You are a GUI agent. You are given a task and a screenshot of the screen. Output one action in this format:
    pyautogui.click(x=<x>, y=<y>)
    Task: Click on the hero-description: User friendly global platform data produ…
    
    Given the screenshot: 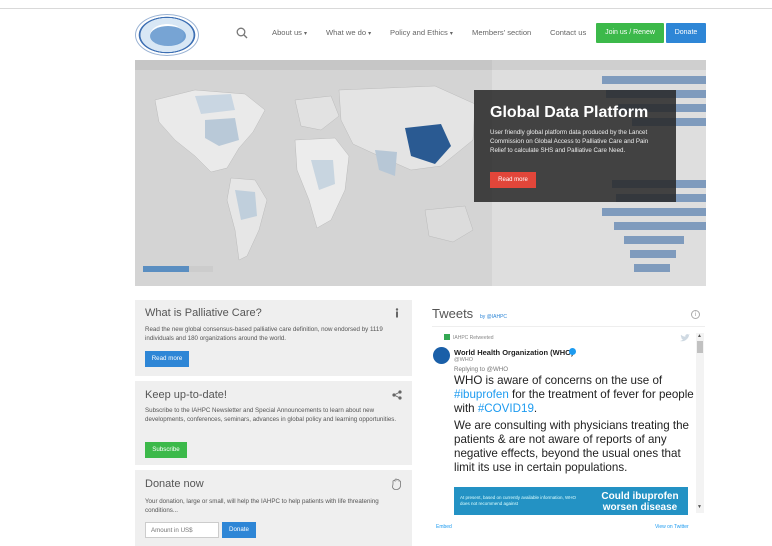 What is the action you would take?
    pyautogui.click(x=569, y=142)
    